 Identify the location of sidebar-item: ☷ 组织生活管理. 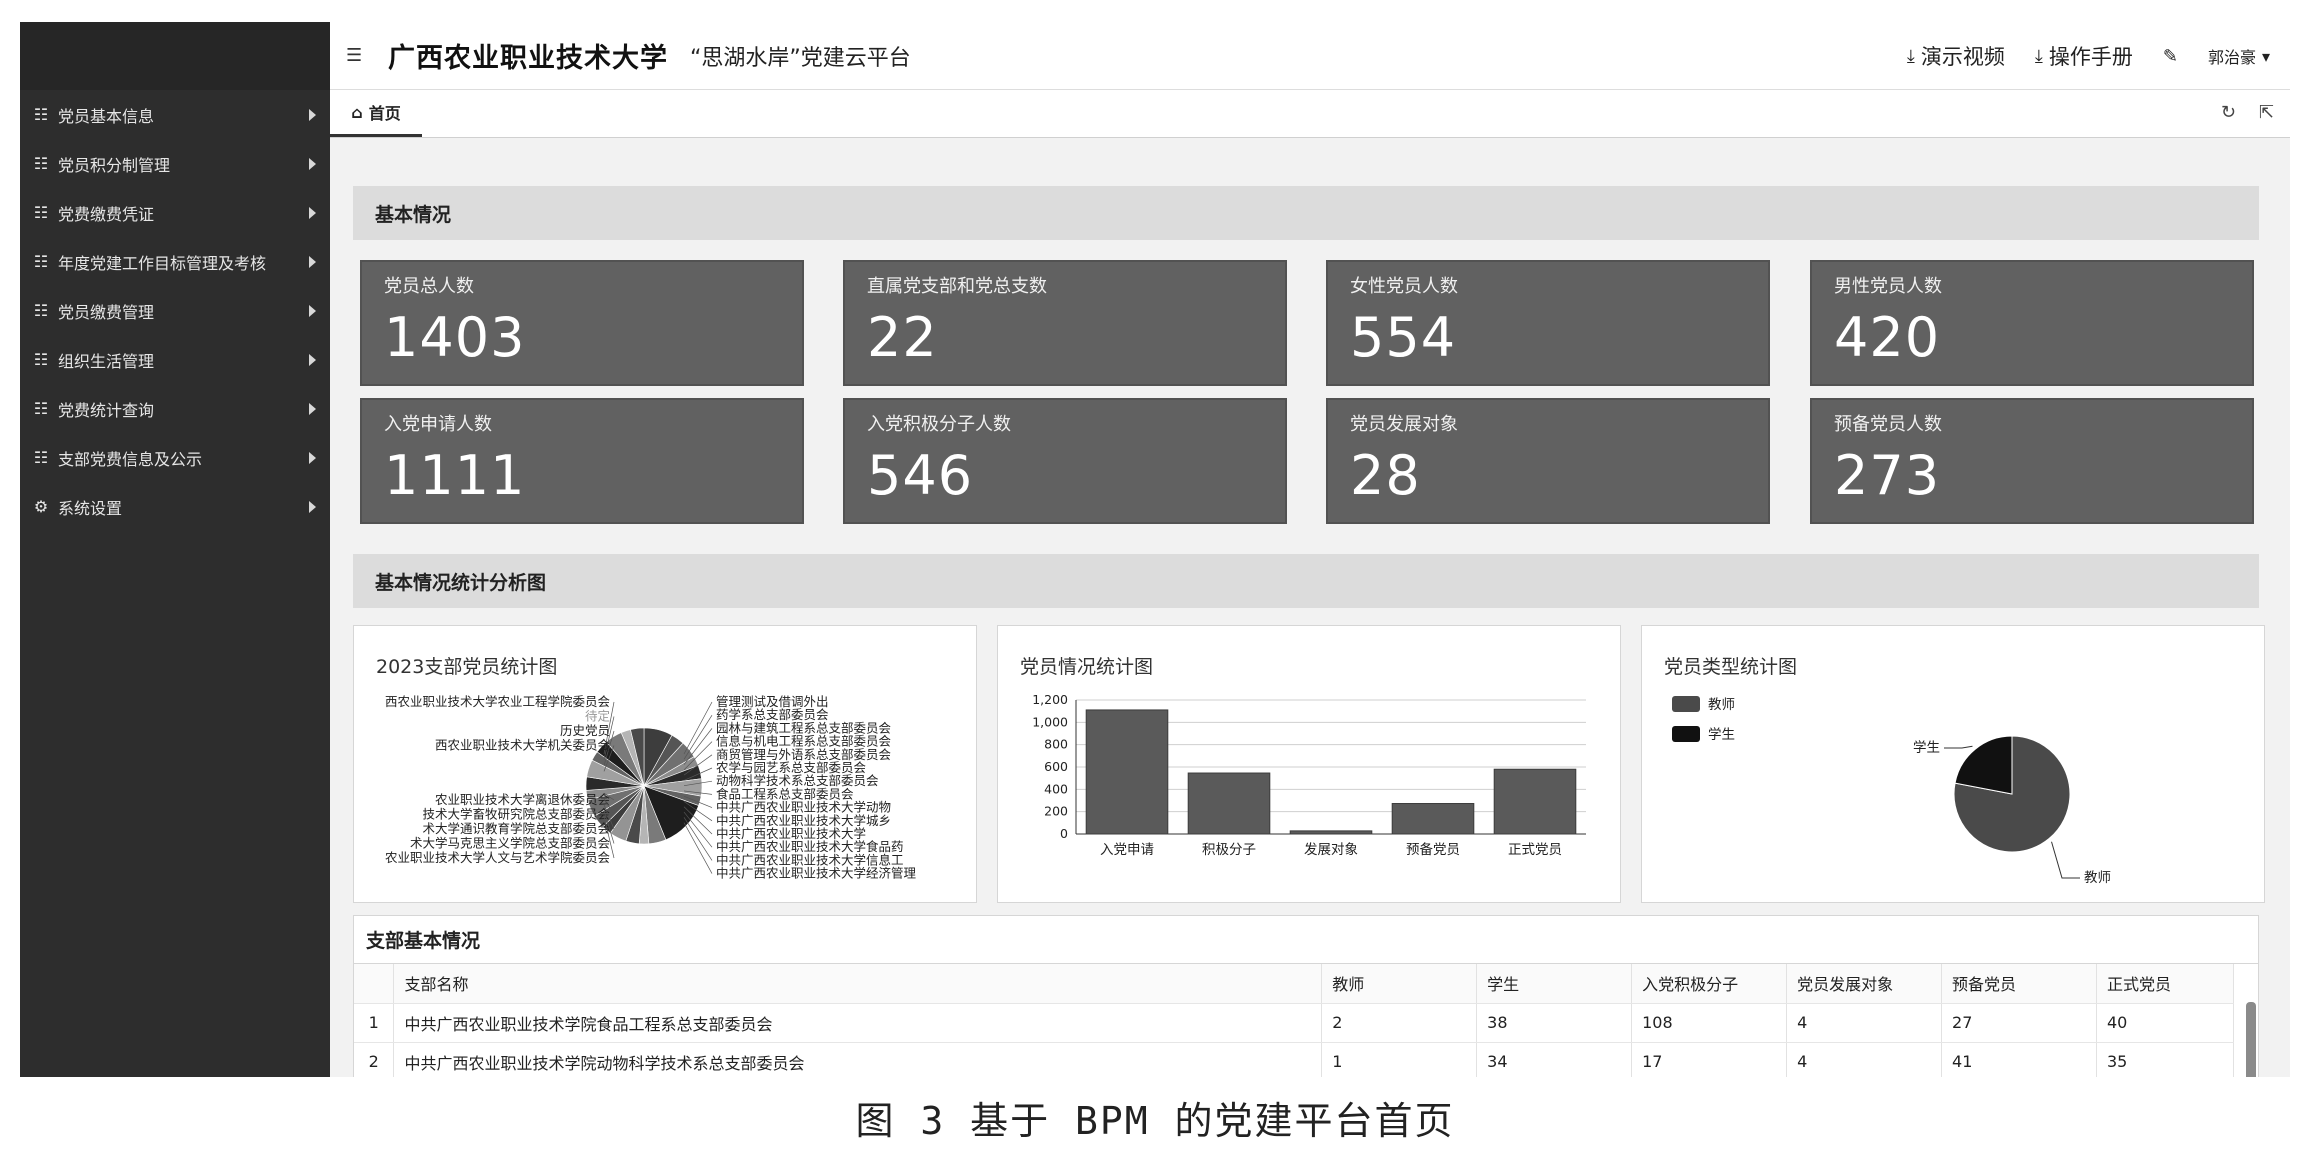
(175, 359).